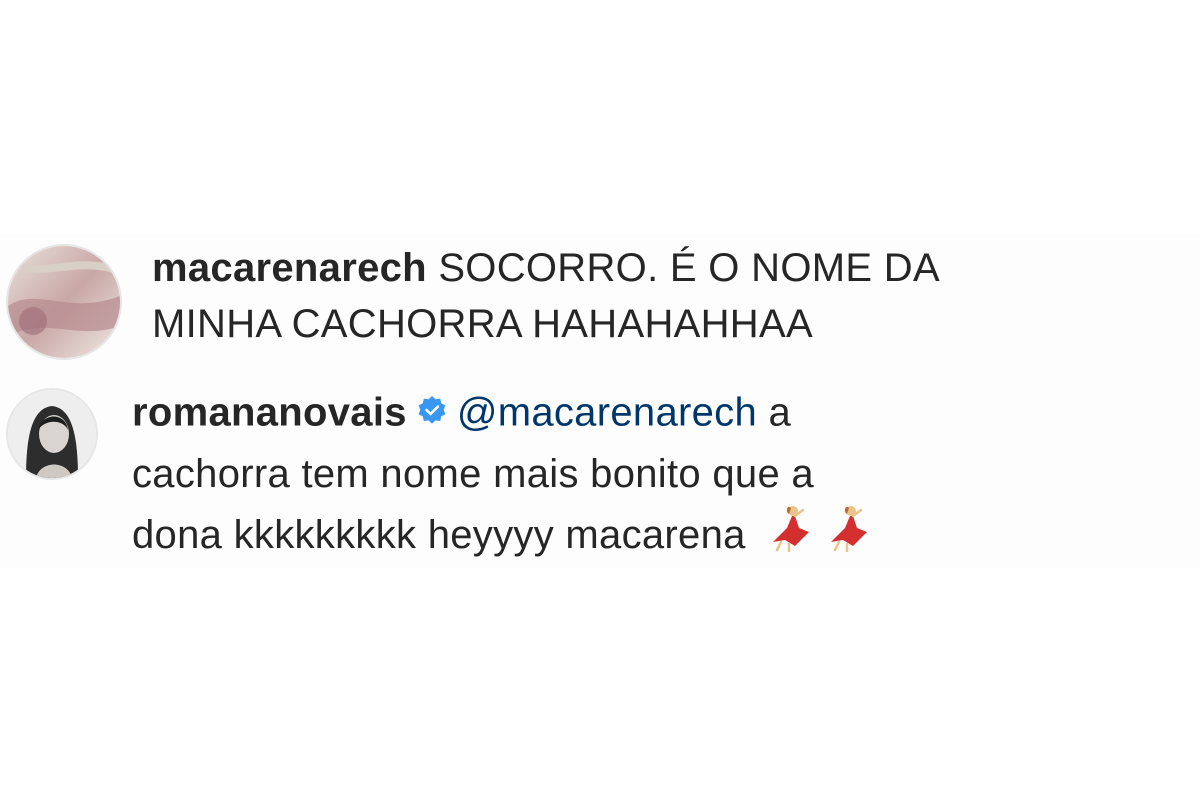 This screenshot has width=1200, height=800. Describe the element at coordinates (689, 268) in the screenshot. I see `comment-body-line: SOCORRO. É O NOME DA` at that location.